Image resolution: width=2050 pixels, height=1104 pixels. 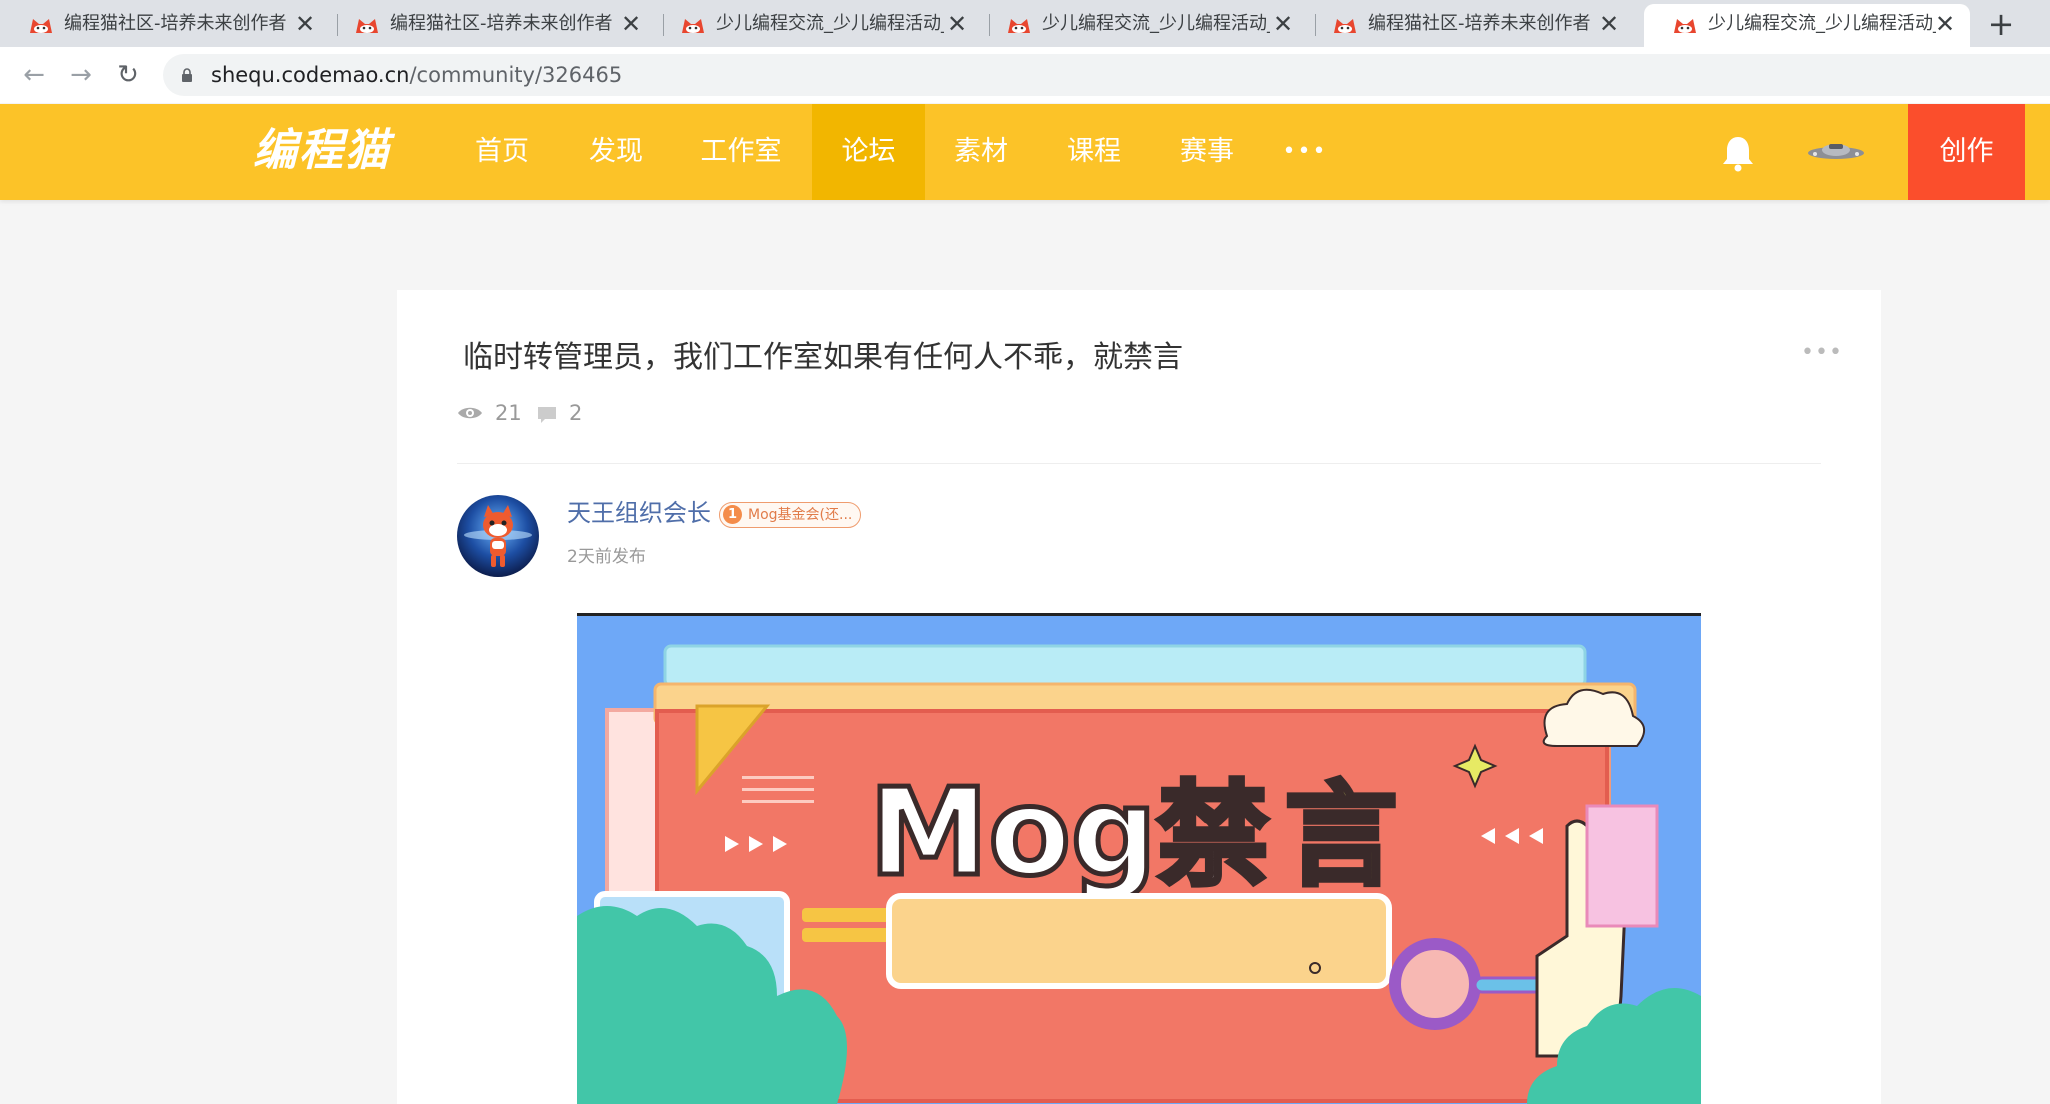 I want to click on author-name: 天王组织会长, so click(x=639, y=513).